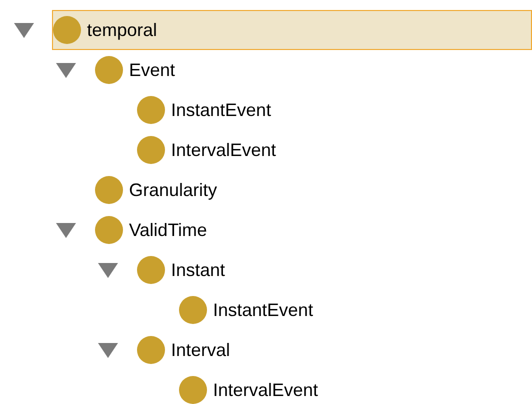 The width and height of the screenshot is (532, 404). Describe the element at coordinates (198, 270) in the screenshot. I see `tree-item-label: Instant` at that location.